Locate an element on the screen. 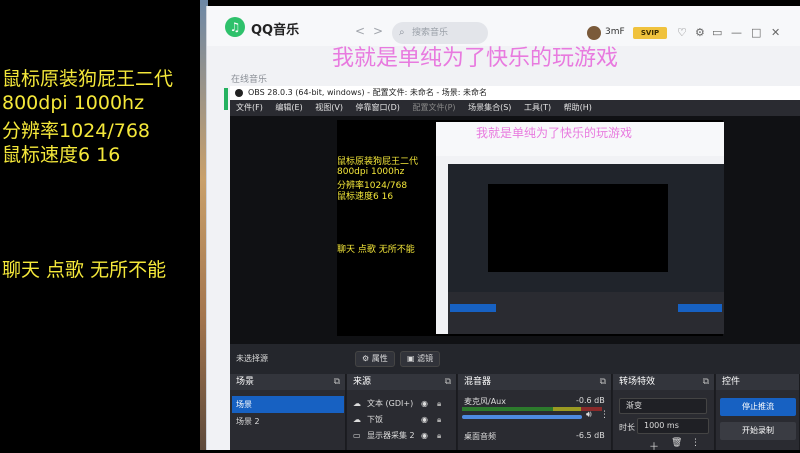  nav-forward-button: > is located at coordinates (378, 31).